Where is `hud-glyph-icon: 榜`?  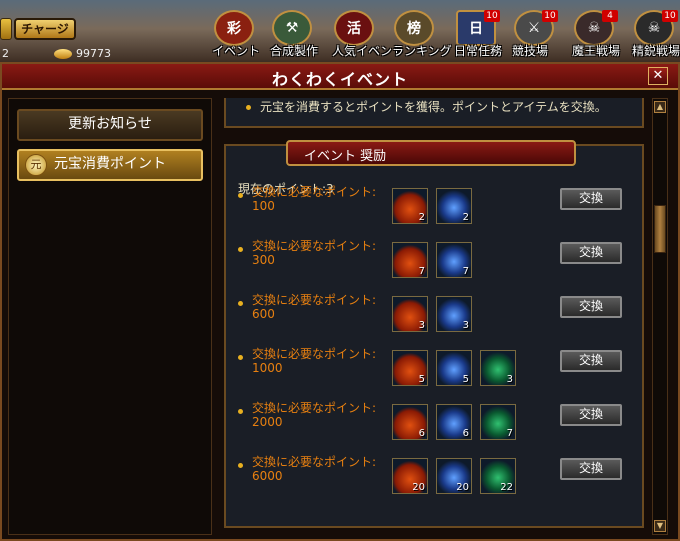
hud-glyph-icon: 榜 is located at coordinates (414, 29).